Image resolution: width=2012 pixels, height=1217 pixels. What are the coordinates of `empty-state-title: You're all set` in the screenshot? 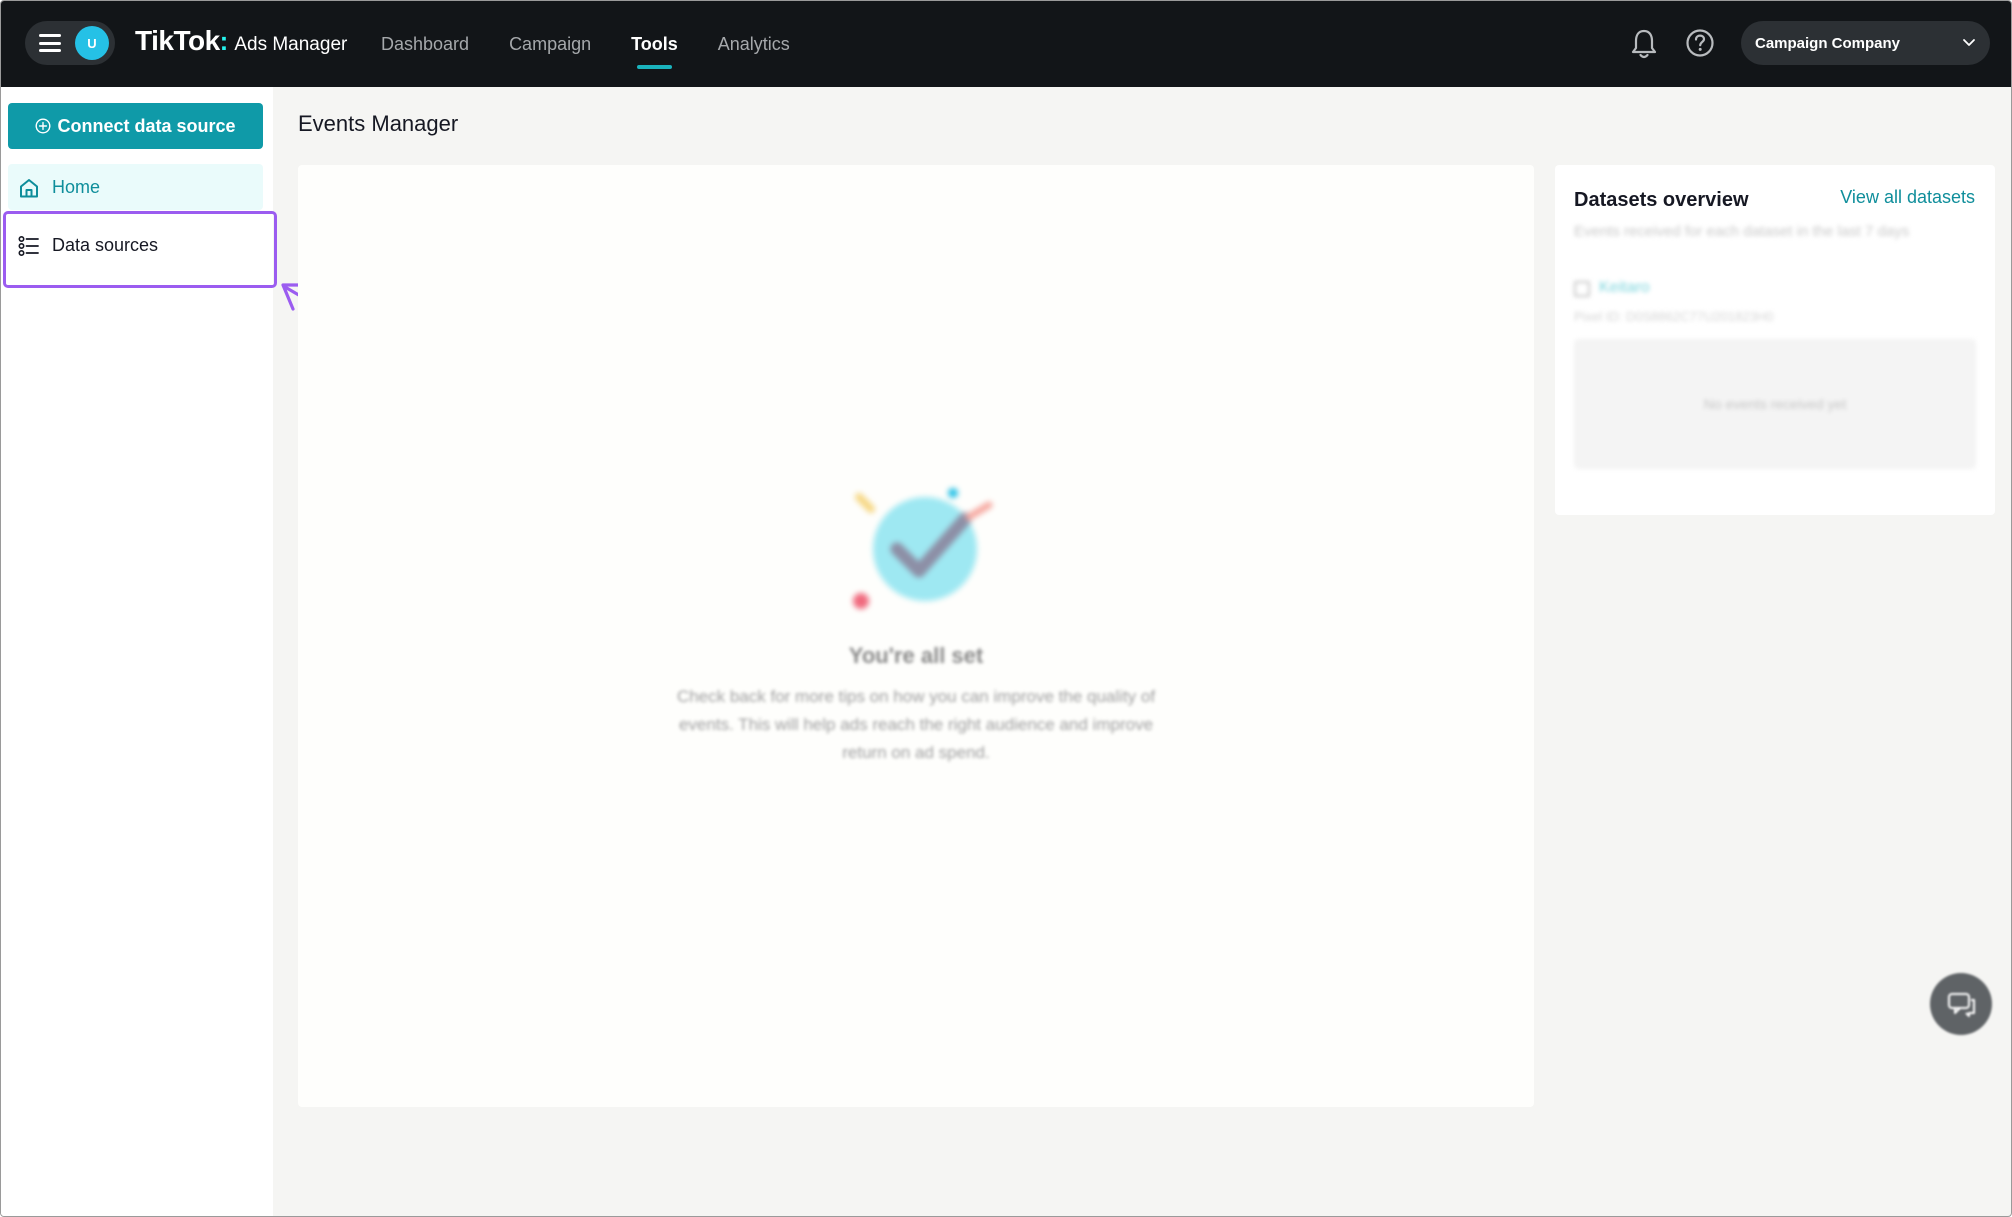 It's located at (916, 655).